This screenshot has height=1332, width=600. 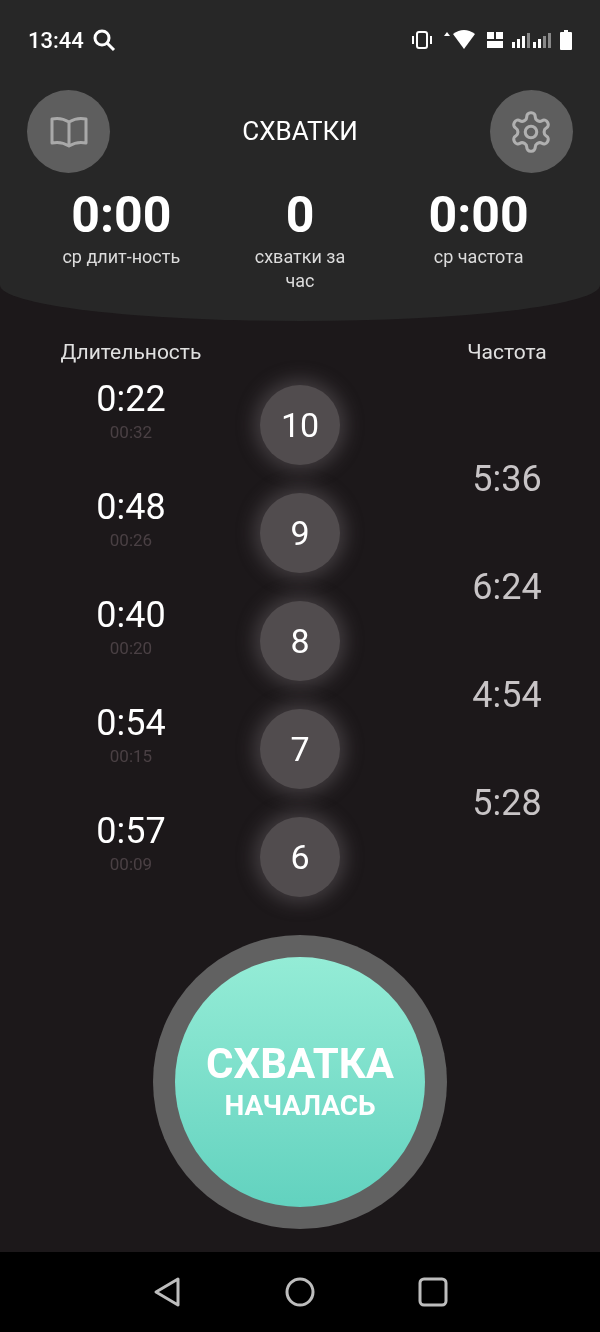 What do you see at coordinates (300, 425) in the screenshot?
I see `contraction-number: 10` at bounding box center [300, 425].